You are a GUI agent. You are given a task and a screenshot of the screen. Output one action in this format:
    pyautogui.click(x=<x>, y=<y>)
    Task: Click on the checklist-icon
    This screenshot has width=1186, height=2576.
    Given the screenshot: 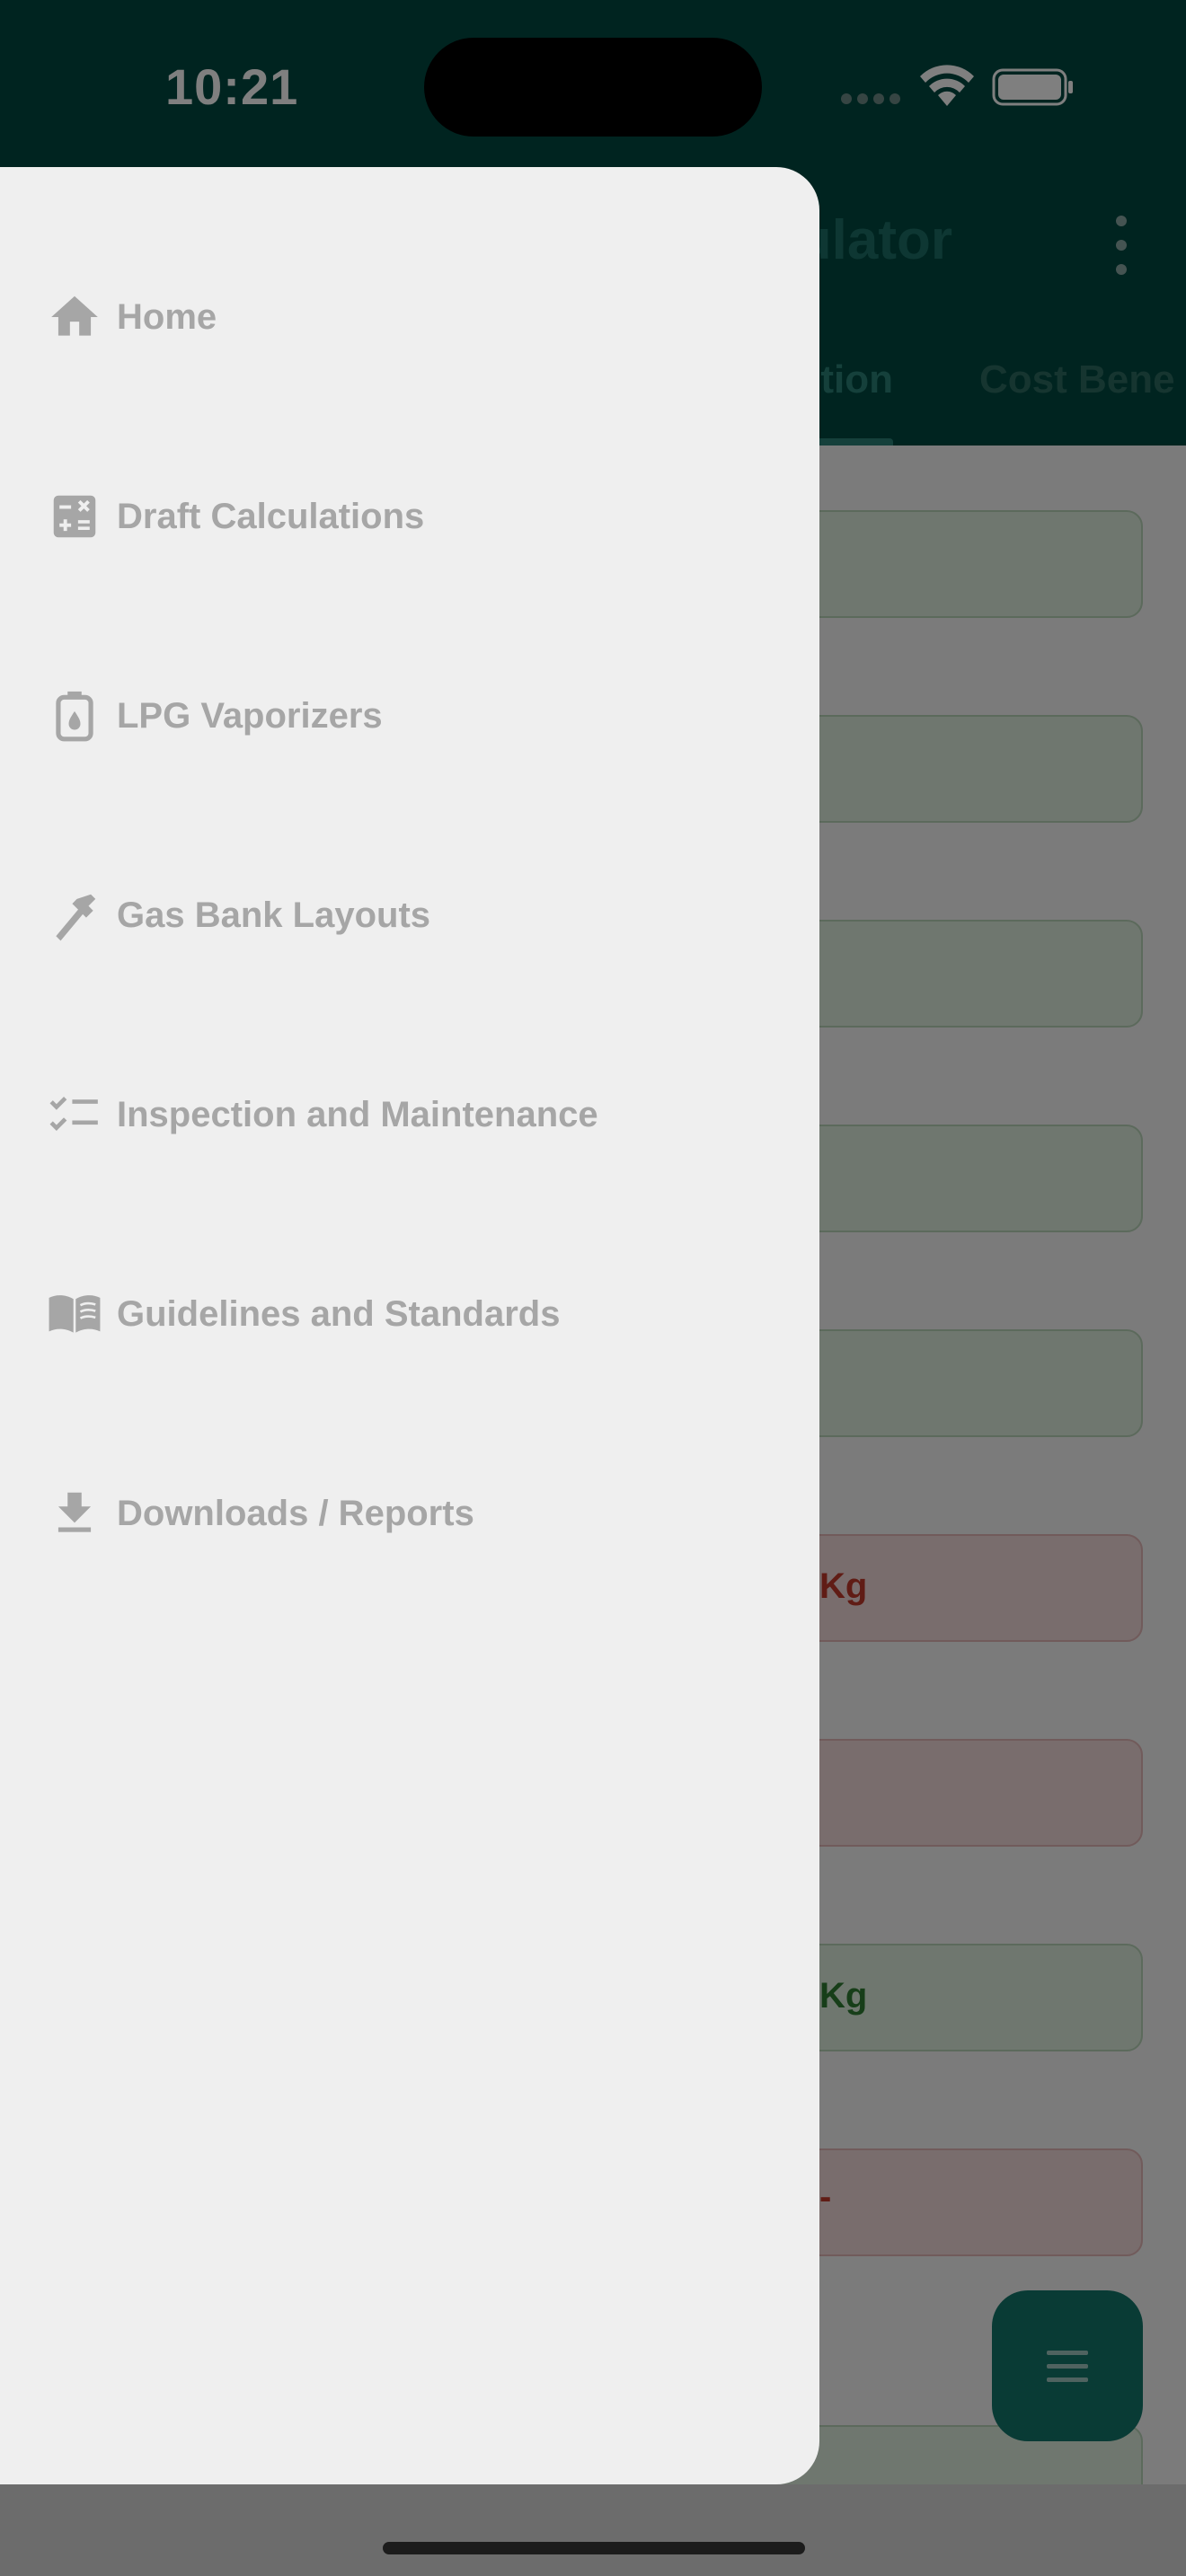 What is the action you would take?
    pyautogui.click(x=74, y=1114)
    